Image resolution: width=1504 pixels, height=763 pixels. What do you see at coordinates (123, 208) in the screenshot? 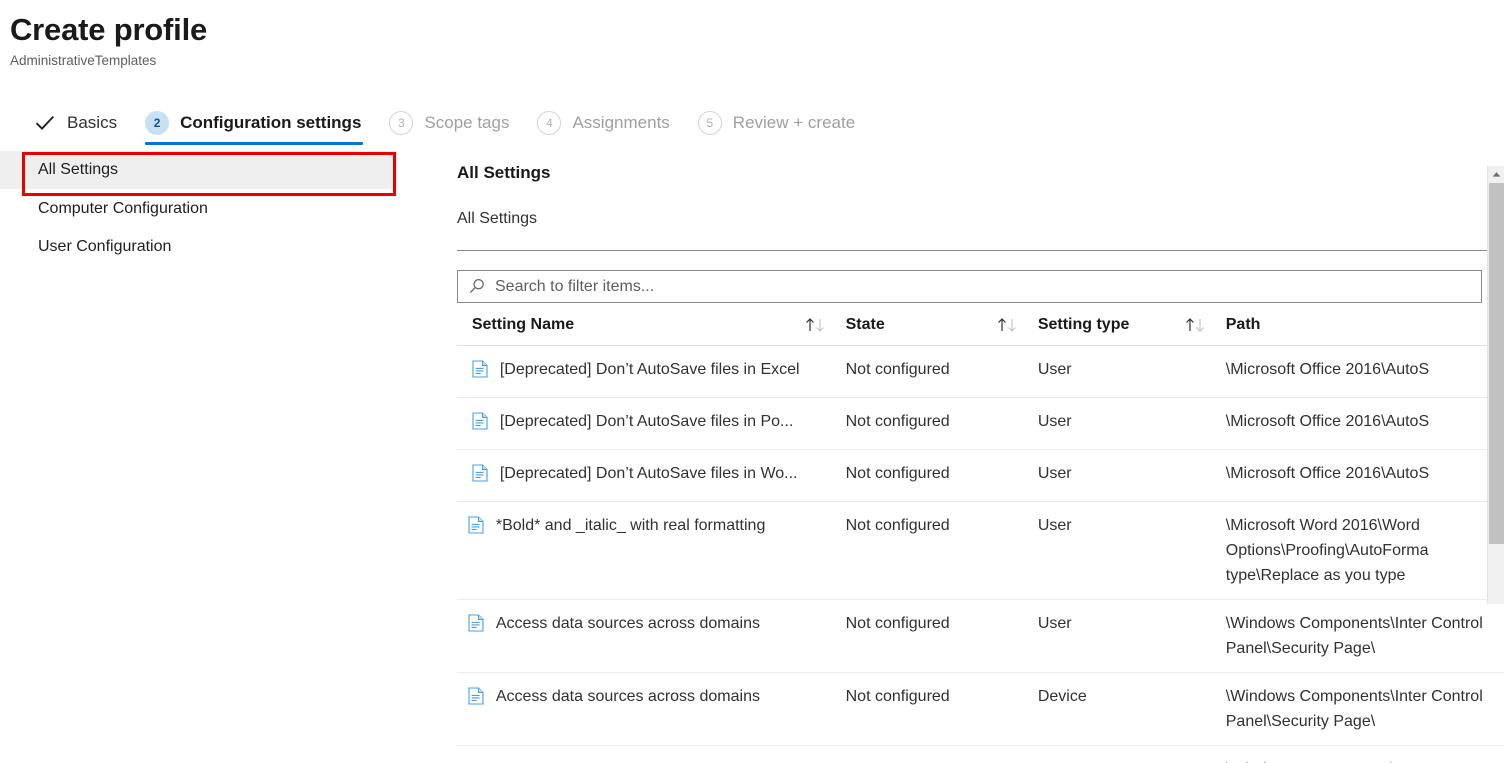
I see `sidebar-item-label: Computer Configuration` at bounding box center [123, 208].